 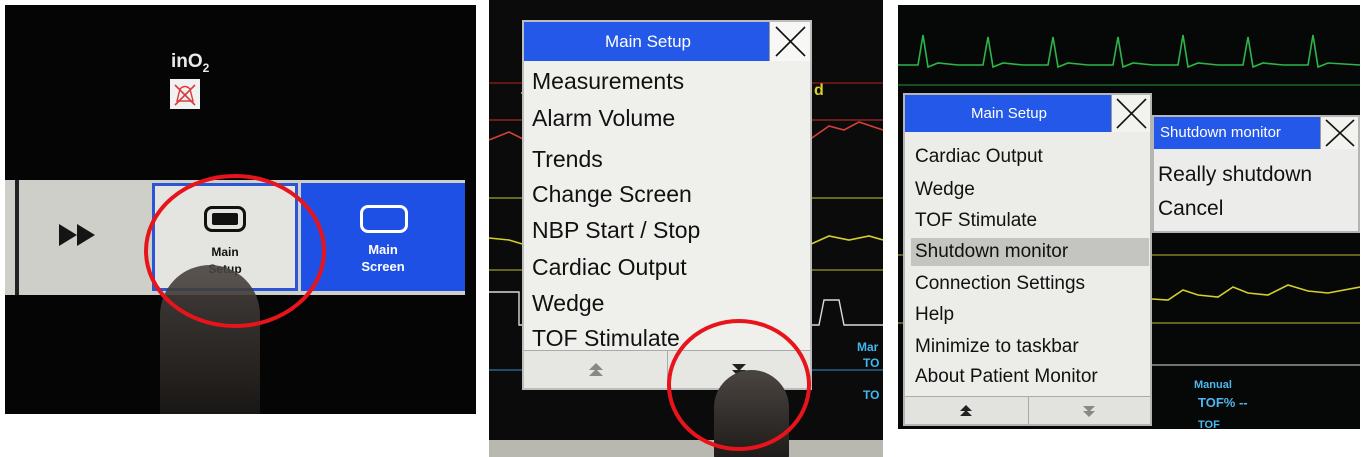 I want to click on really-shutdown-option: Really shutdown, so click(x=1235, y=175).